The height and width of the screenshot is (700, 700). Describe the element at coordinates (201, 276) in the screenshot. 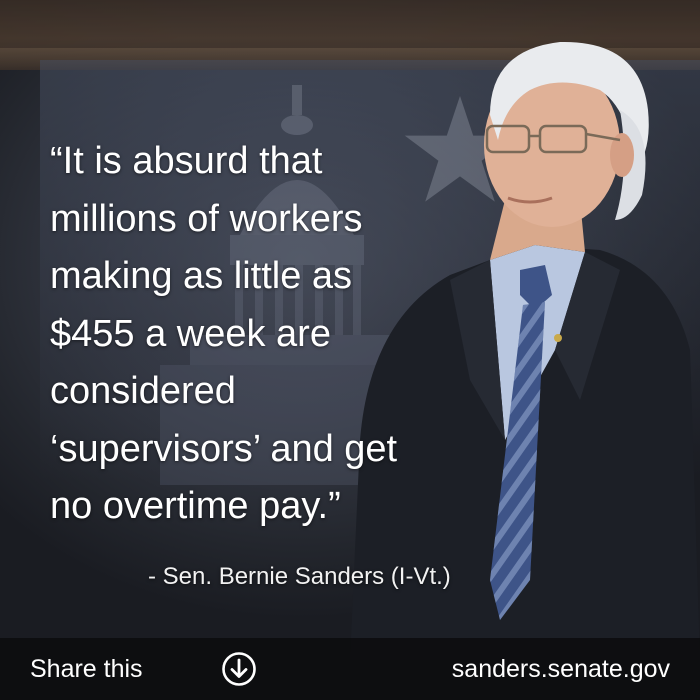

I see `quote-line: making as little as` at that location.